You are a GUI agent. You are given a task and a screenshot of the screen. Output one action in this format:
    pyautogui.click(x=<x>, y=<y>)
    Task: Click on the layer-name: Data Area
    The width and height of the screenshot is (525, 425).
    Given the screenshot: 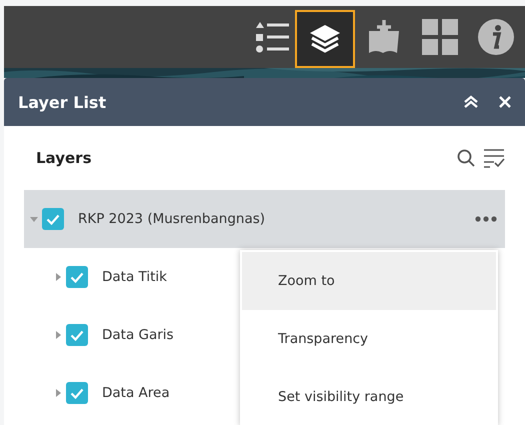 What is the action you would take?
    pyautogui.click(x=136, y=393)
    